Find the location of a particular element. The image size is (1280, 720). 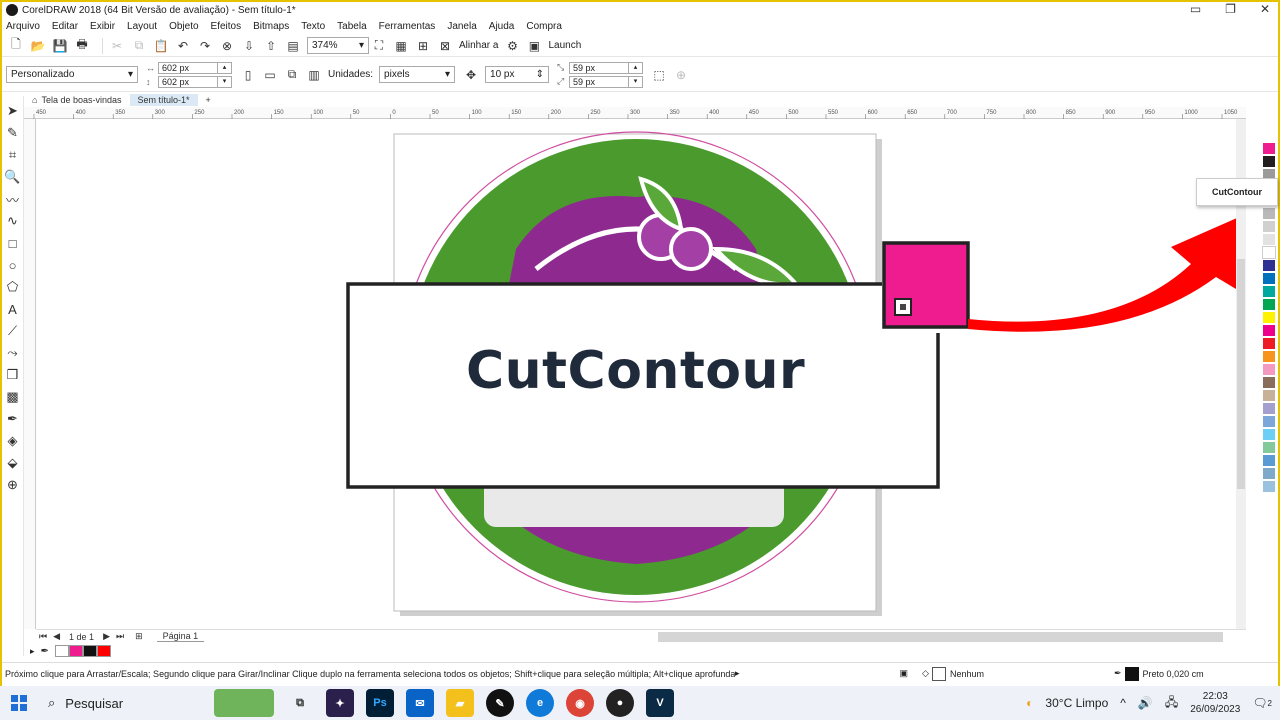

eyedropper-icon: ✒ is located at coordinates (13, 419).